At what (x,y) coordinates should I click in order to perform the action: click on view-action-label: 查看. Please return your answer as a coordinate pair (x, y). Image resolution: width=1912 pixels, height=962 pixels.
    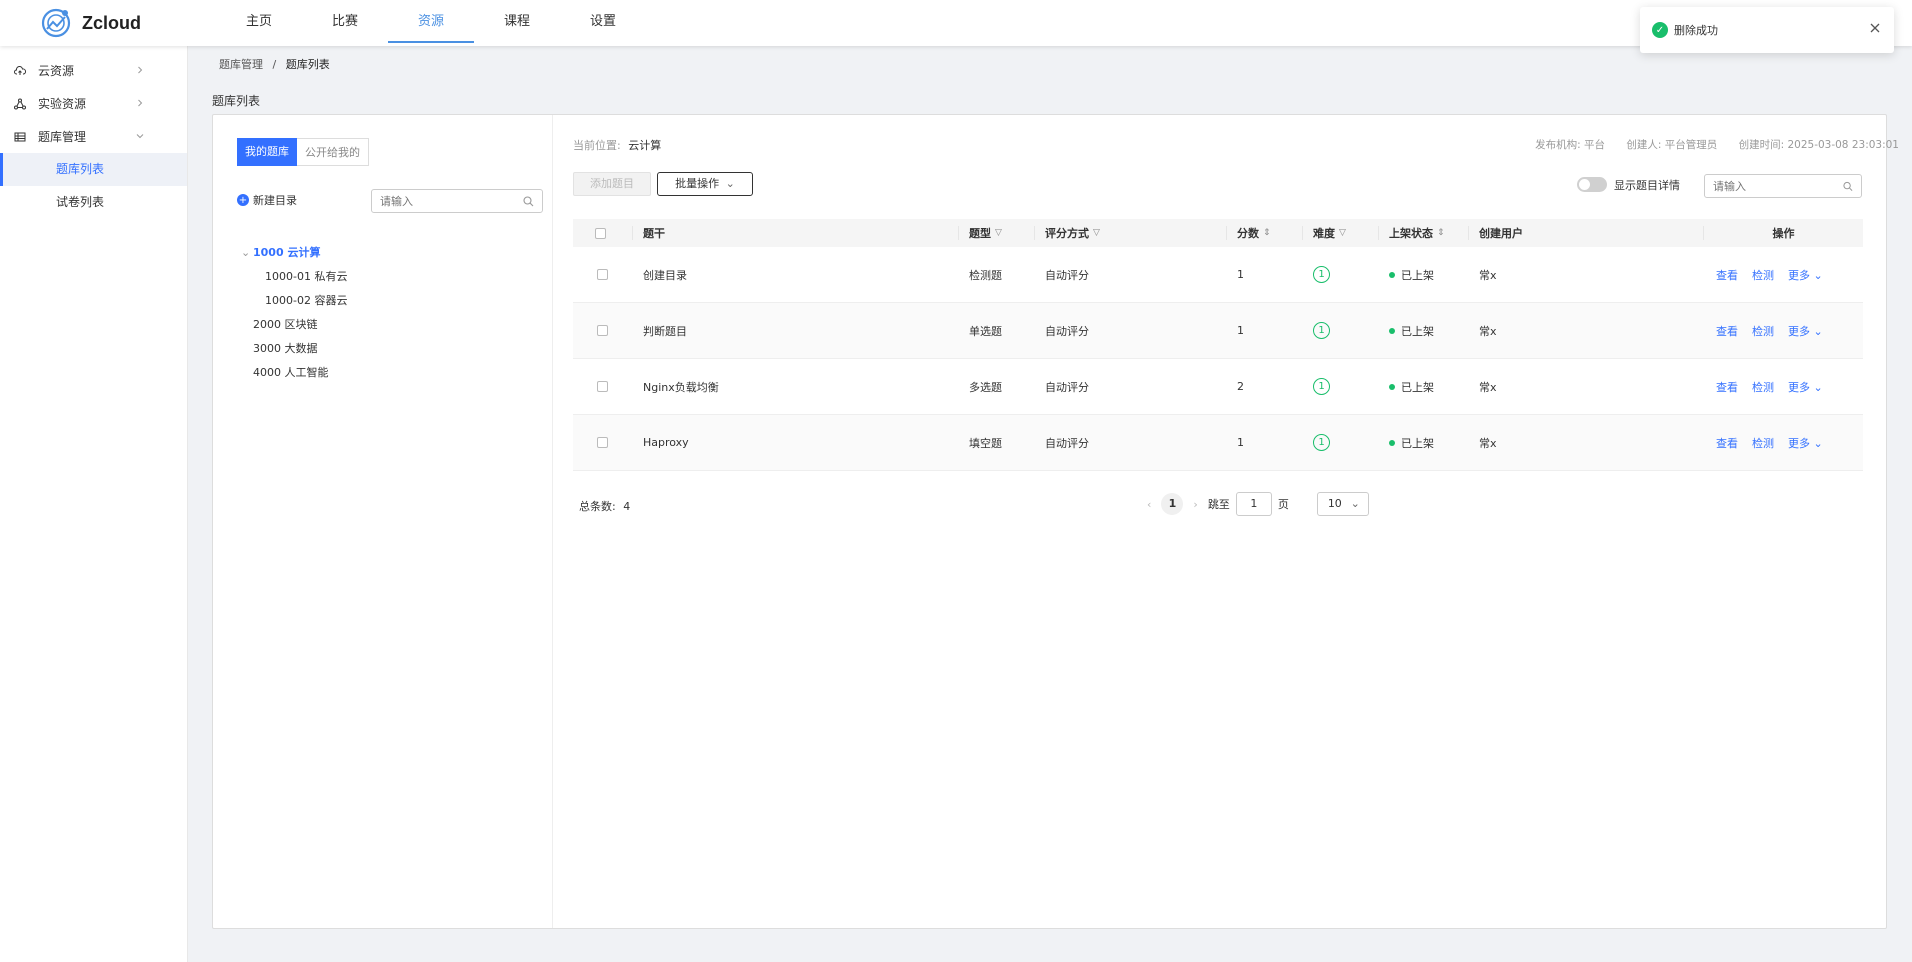
    Looking at the image, I should click on (1727, 443).